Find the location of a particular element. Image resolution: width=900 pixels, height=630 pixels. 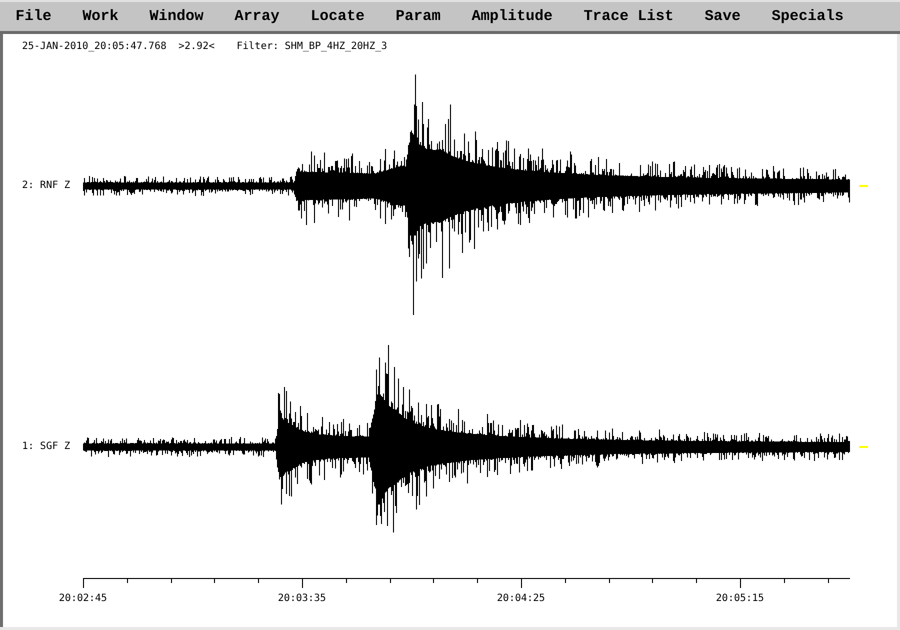

menu-item: Param is located at coordinates (418, 16).